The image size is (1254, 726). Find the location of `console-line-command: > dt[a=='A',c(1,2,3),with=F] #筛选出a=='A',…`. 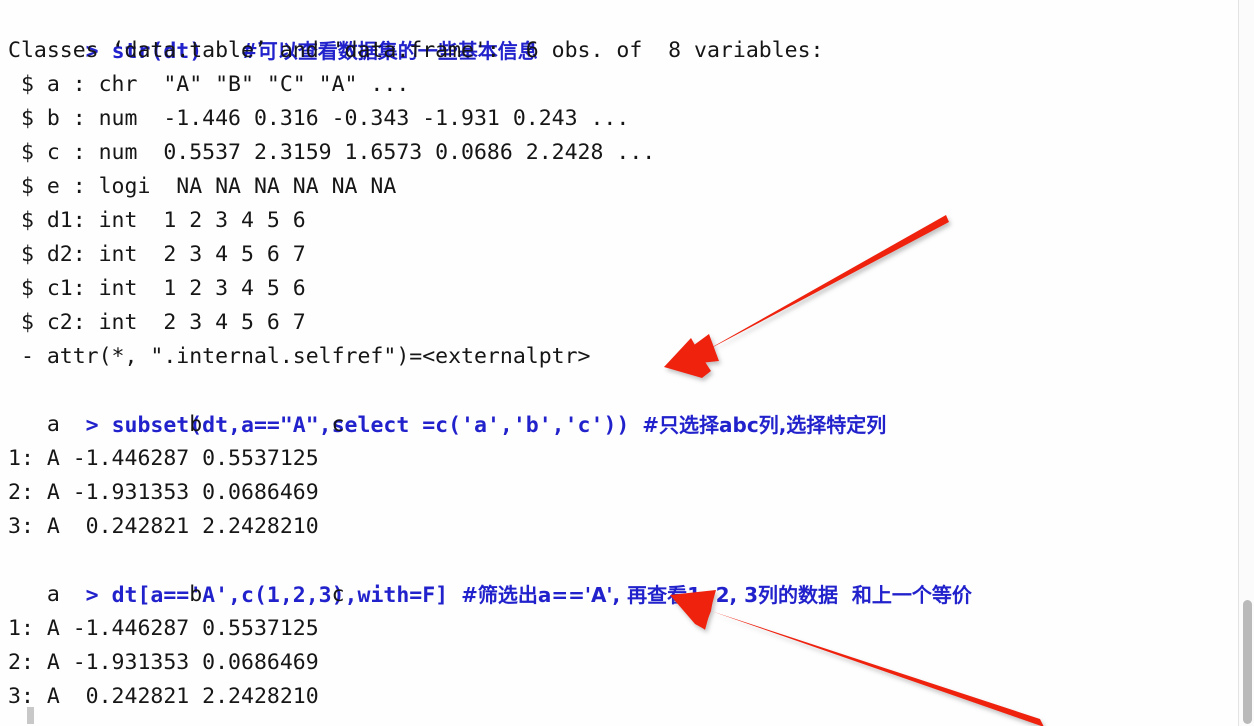

console-line-command: > dt[a=='A',c(1,2,3),with=F] #筛选出a=='A',… is located at coordinates (616, 576).